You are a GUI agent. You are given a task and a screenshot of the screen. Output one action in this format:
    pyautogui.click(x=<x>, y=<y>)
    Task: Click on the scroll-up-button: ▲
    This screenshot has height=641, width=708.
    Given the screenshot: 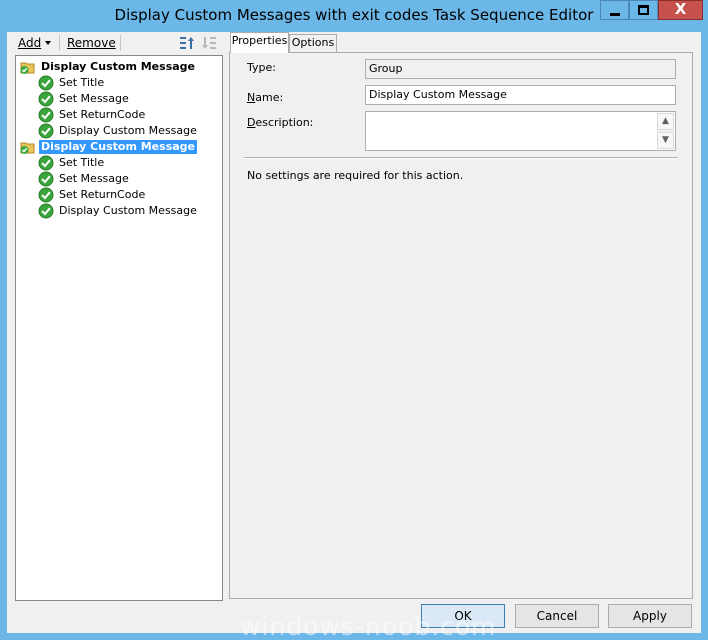 What is the action you would take?
    pyautogui.click(x=665, y=121)
    